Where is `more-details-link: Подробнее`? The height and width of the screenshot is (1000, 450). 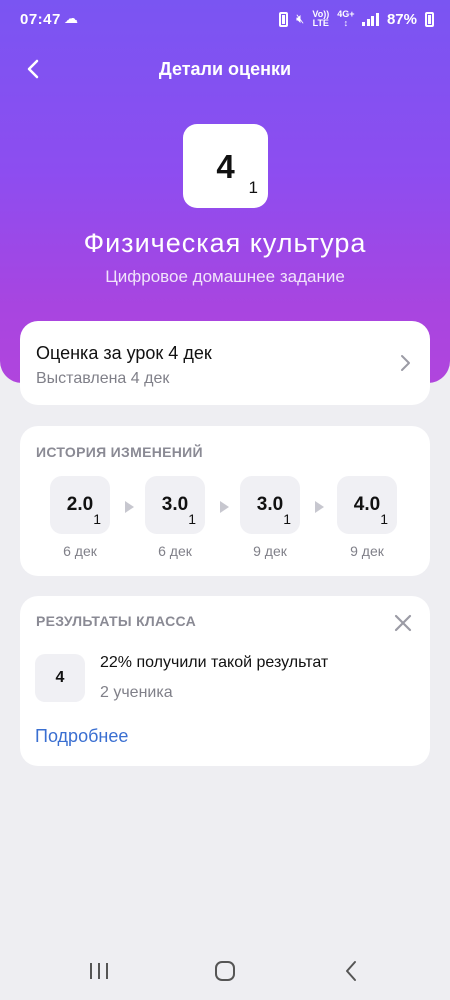
more-details-link: Подробнее is located at coordinates (81, 736).